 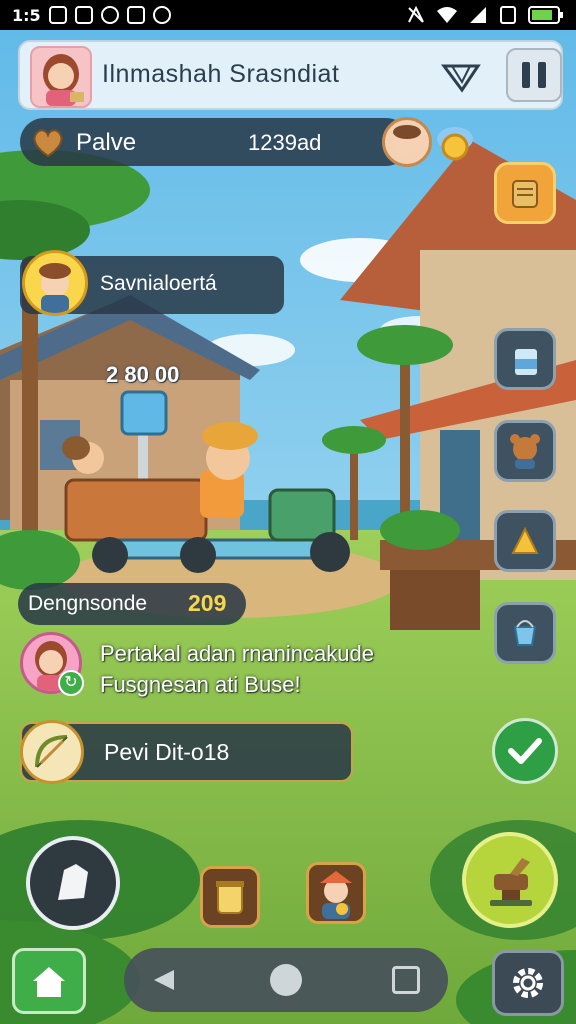 What do you see at coordinates (545, 15) in the screenshot?
I see `battery-icon` at bounding box center [545, 15].